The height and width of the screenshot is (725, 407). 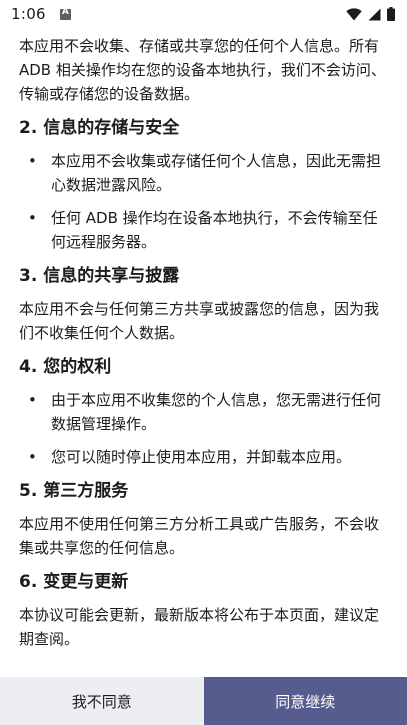 I want to click on list-item: • 任何 ADB 操作均在设备本地执行，不会传输至任何远程服务器。, so click(x=204, y=230).